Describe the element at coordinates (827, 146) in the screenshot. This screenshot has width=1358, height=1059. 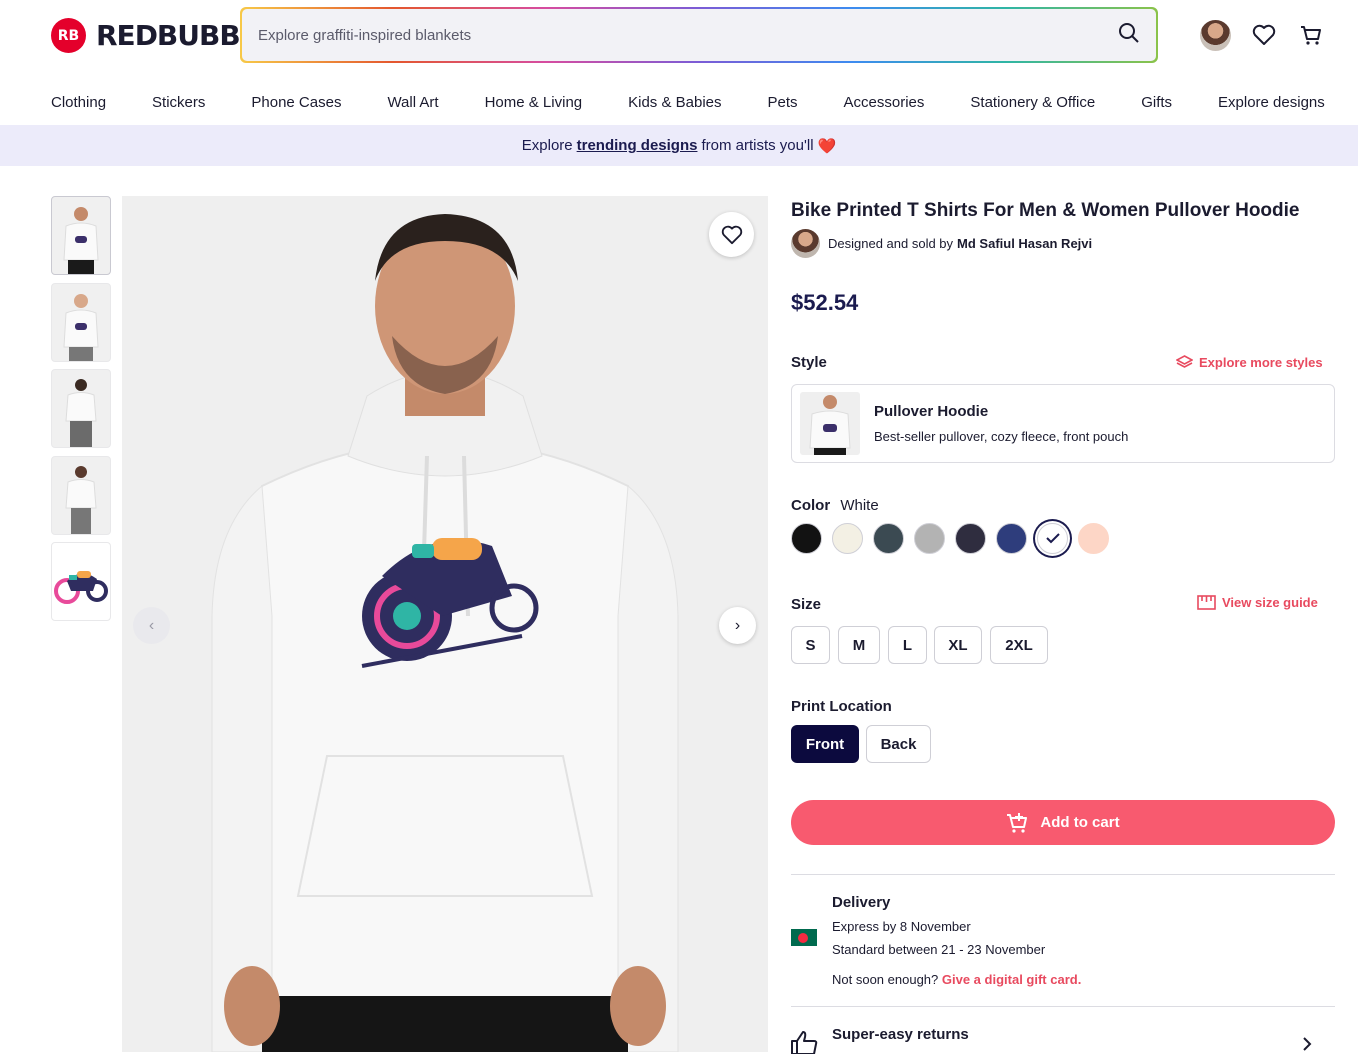
I see `heart-emoji-icon: ❤️` at that location.